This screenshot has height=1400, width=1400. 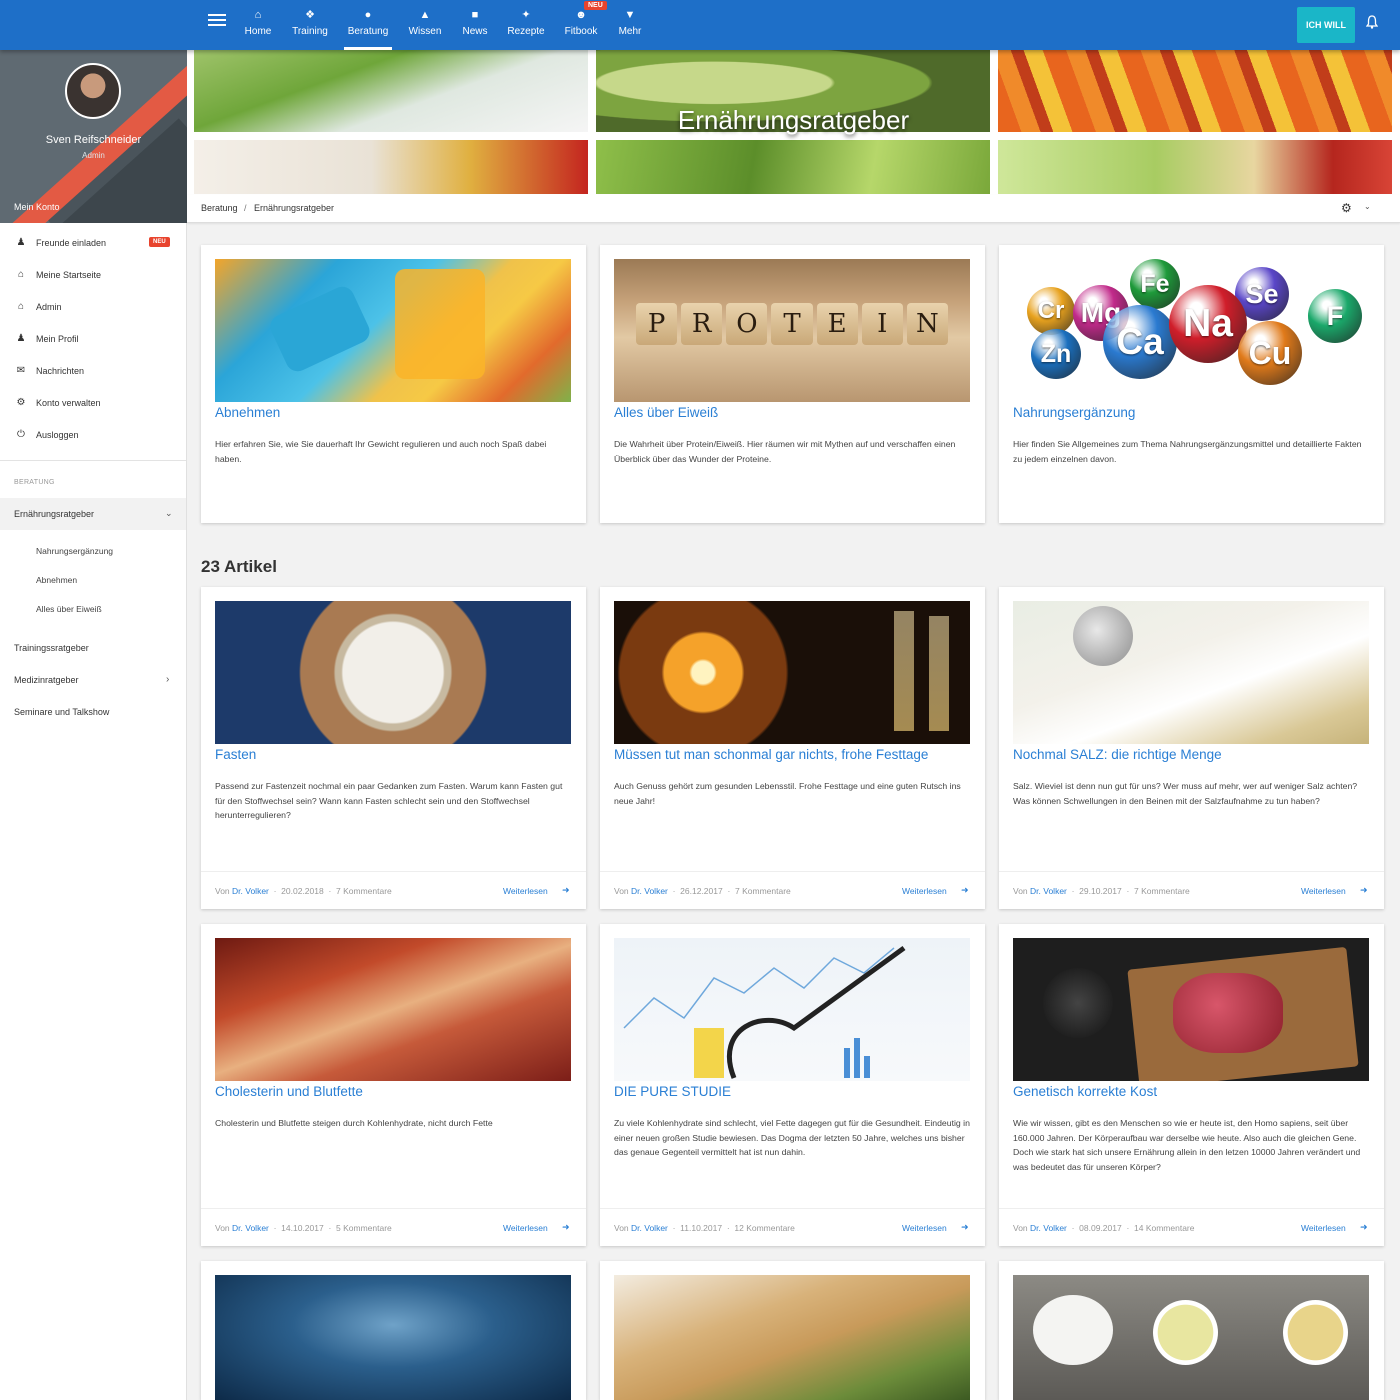 I want to click on comments-count: 12 Kommentare, so click(x=764, y=1228).